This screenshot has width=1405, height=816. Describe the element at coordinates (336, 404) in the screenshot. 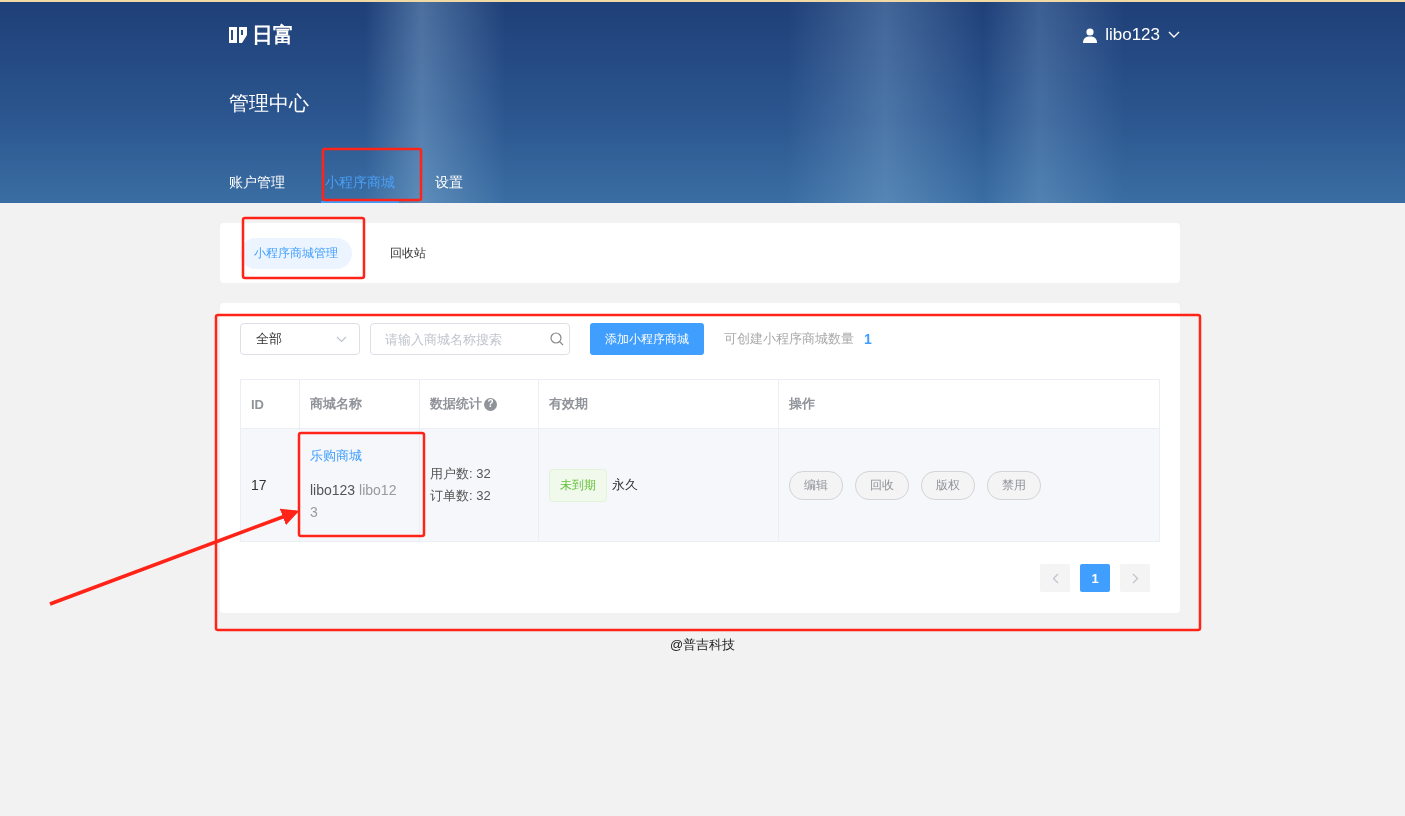

I see `column-header: 商城名称` at that location.